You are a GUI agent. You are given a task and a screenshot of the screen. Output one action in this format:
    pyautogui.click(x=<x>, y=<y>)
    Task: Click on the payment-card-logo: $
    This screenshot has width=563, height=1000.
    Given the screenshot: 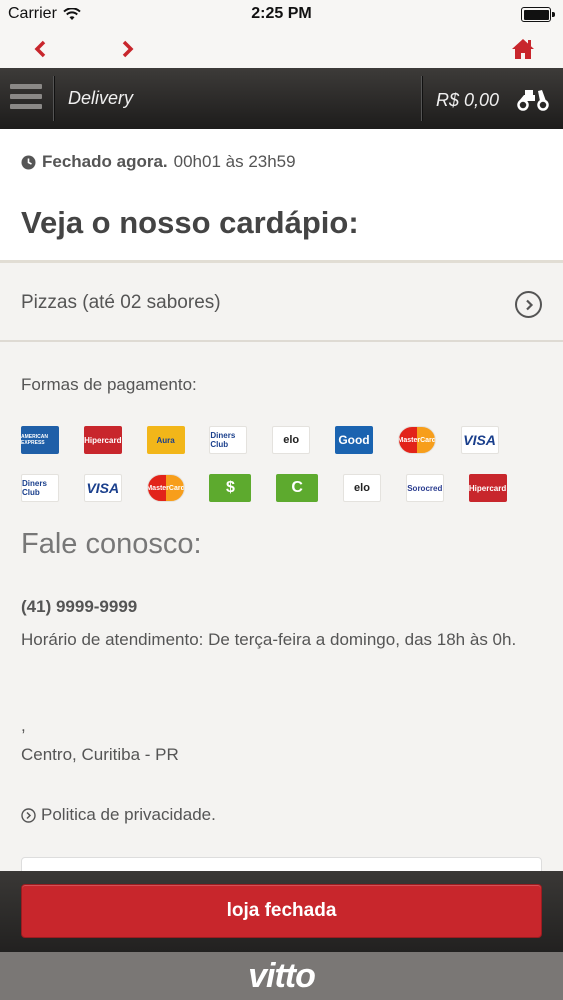 What is the action you would take?
    pyautogui.click(x=230, y=488)
    